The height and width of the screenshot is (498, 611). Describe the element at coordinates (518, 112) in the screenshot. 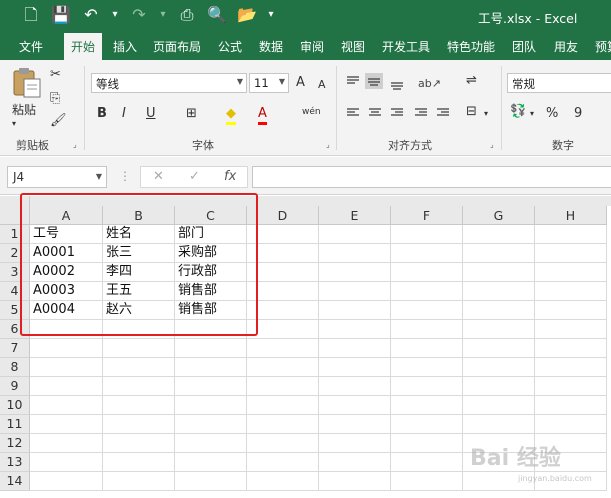

I see `currency-icon: 💱` at that location.